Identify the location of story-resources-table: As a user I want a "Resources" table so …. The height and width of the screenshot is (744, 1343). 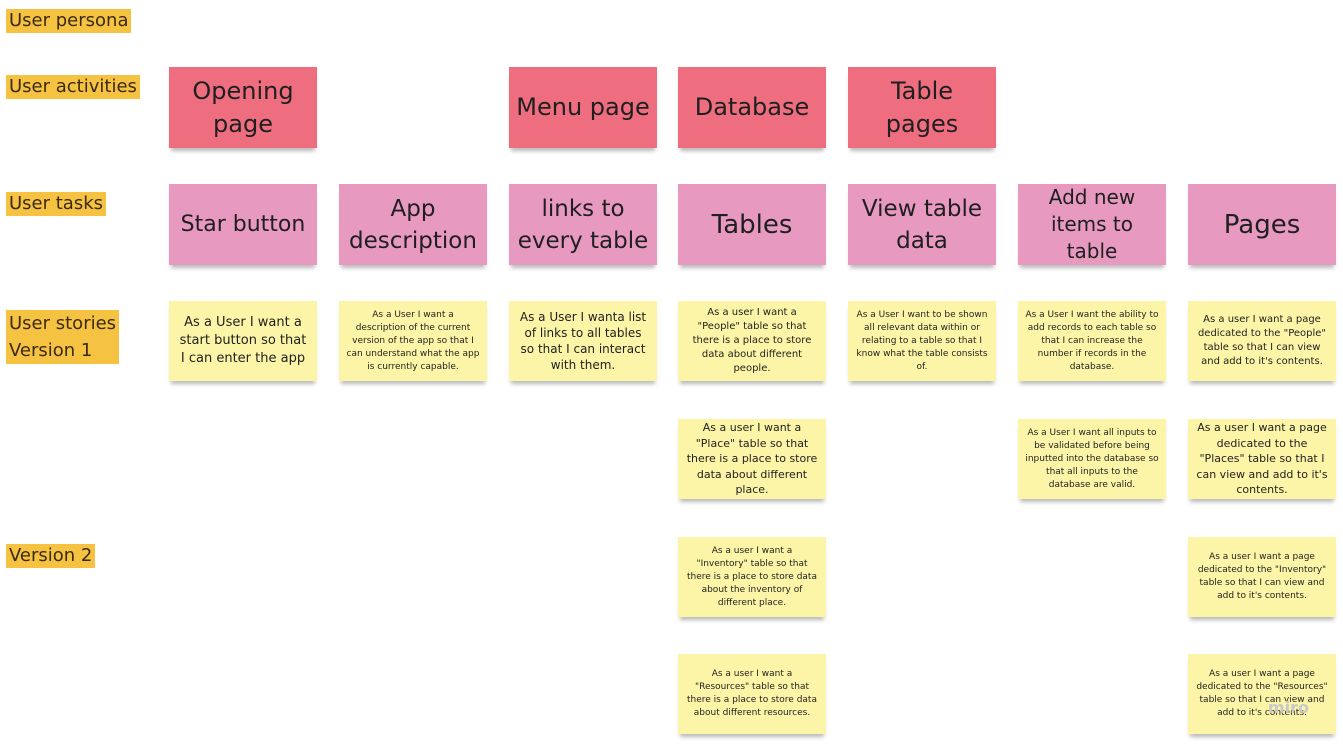
(752, 694).